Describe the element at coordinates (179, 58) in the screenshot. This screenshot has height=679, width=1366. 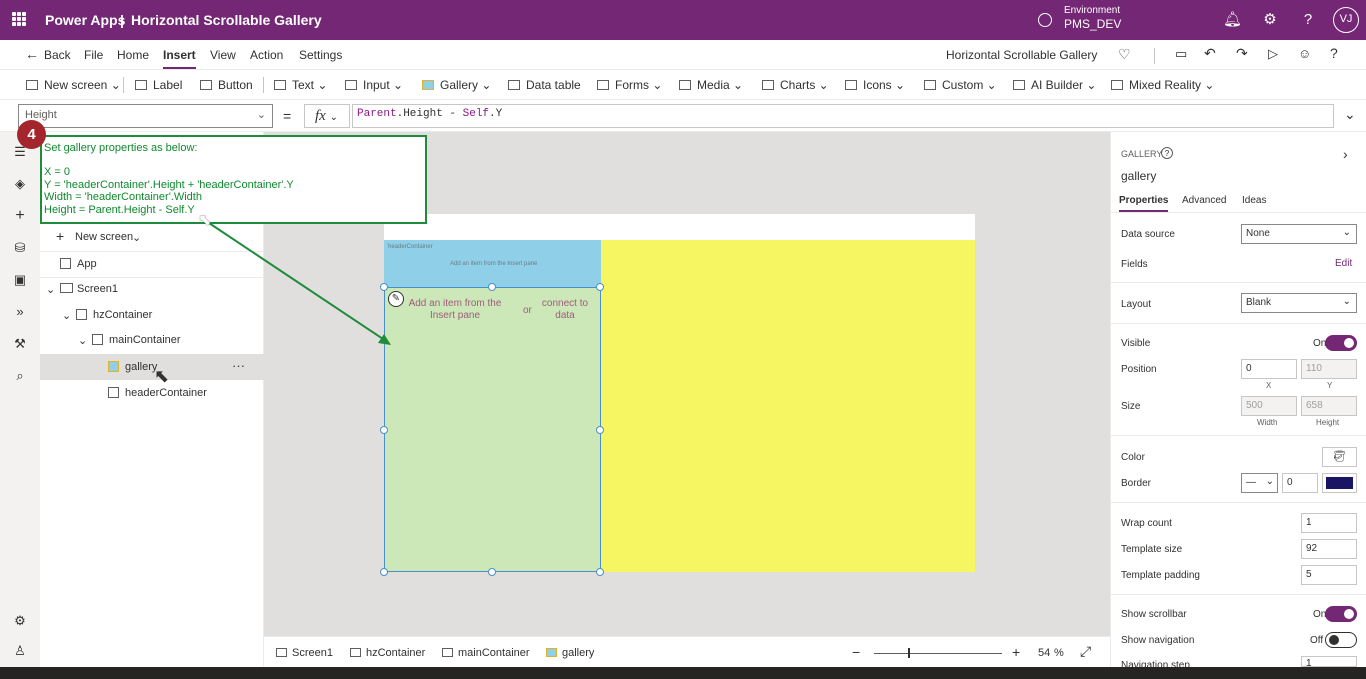
I see `menu-insert: Insert` at that location.